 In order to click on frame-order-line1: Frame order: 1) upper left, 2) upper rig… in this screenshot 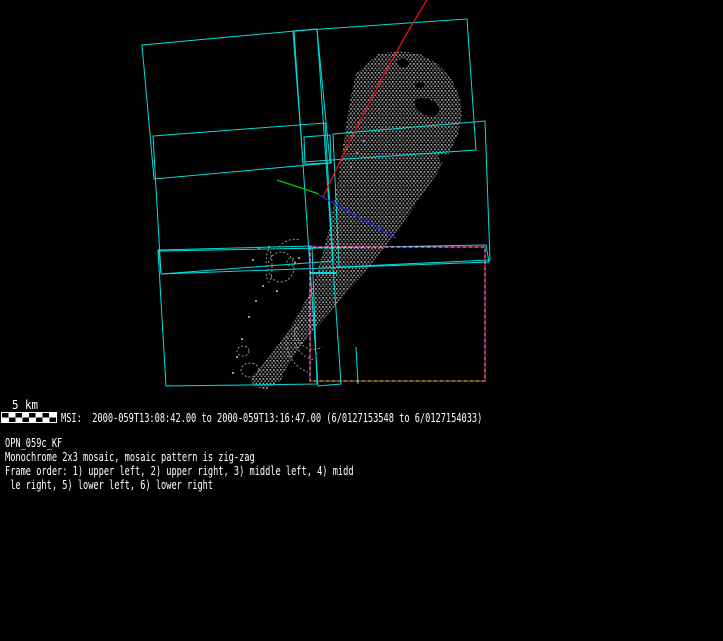, I will do `click(179, 471)`.